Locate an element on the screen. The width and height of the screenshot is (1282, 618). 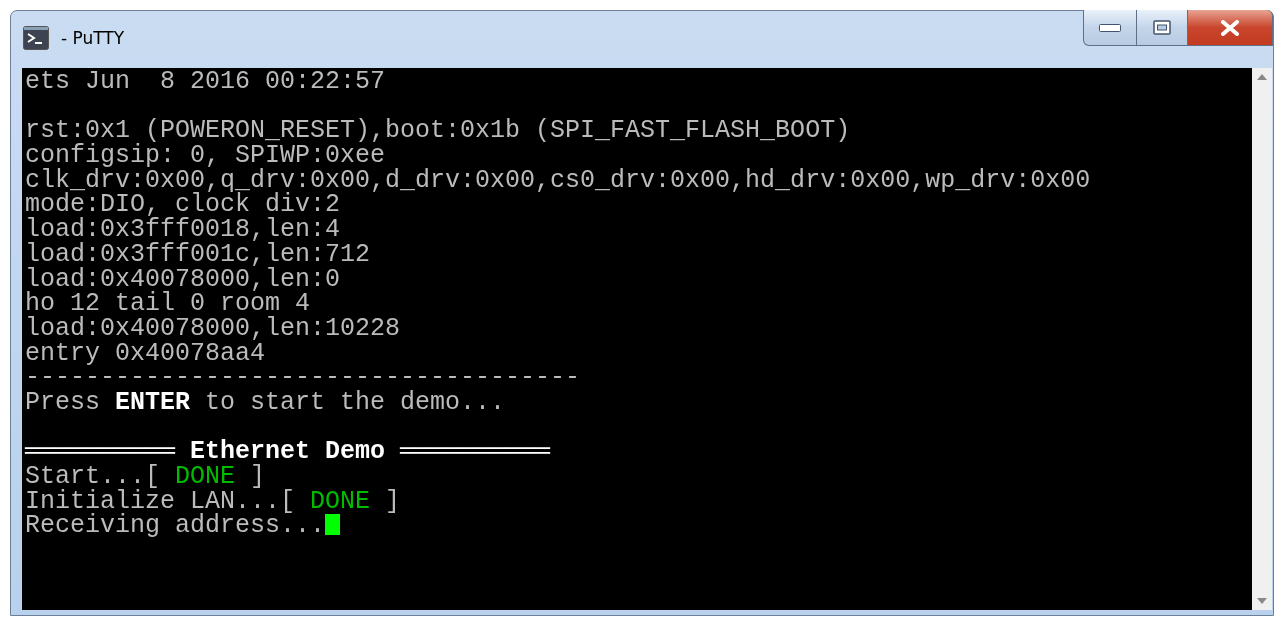
terminal-icon is located at coordinates (36, 38).